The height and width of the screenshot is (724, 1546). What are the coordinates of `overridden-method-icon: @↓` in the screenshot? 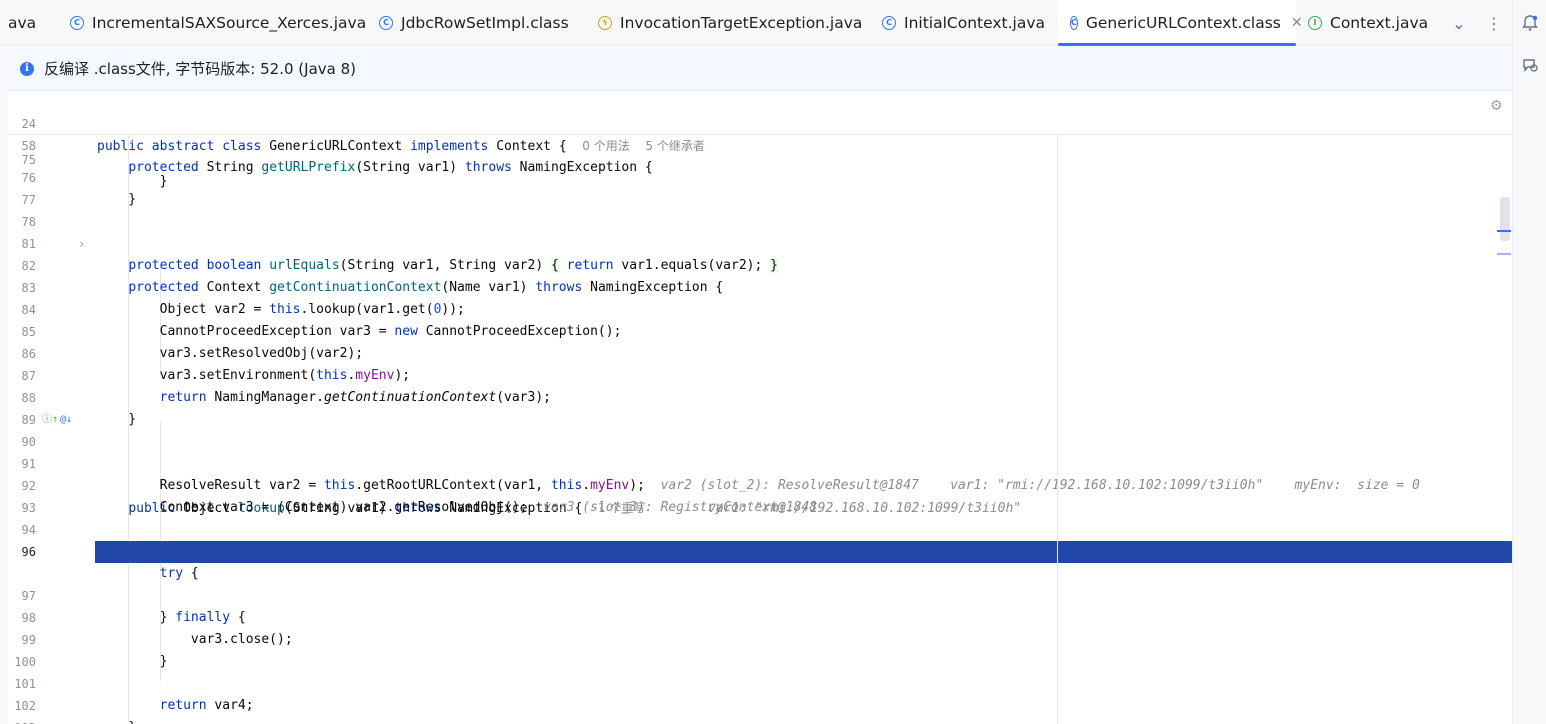 It's located at (66, 420).